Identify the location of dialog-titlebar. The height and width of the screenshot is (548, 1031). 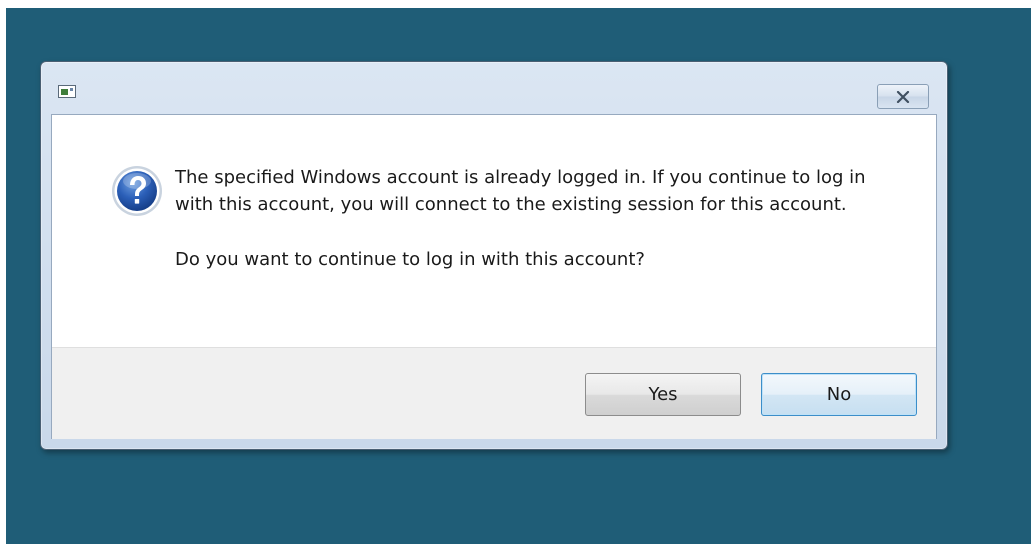
(494, 88).